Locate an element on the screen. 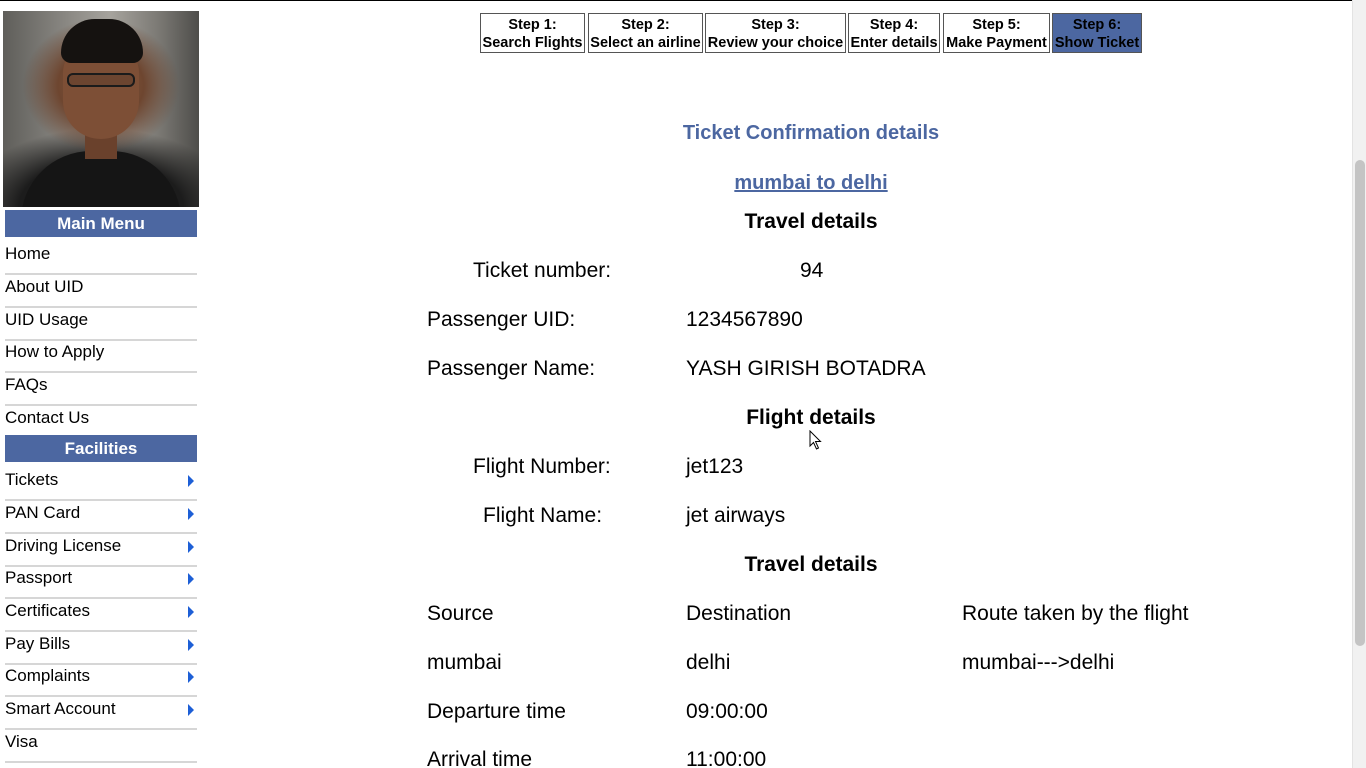 This screenshot has height=768, width=1366. flight-name-label: Flight Name: is located at coordinates (543, 515).